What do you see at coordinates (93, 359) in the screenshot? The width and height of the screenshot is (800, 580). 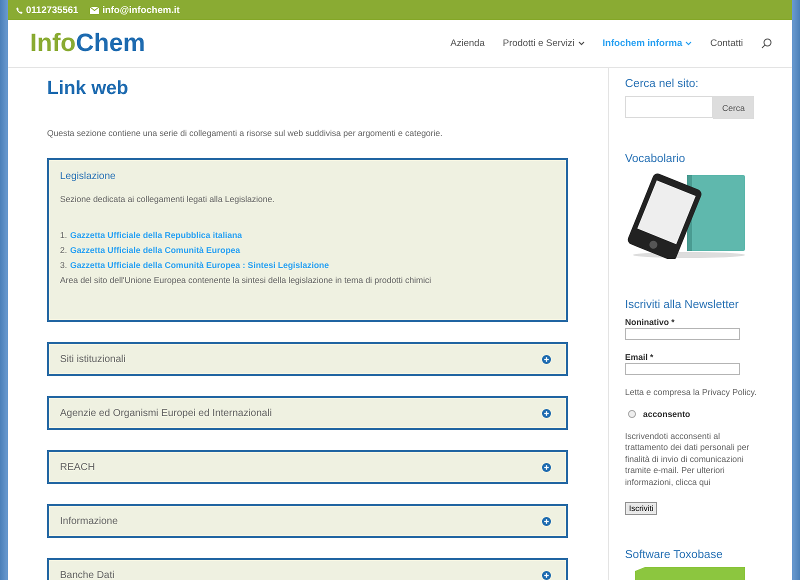 I see `accordion-title: Siti istituzionali` at bounding box center [93, 359].